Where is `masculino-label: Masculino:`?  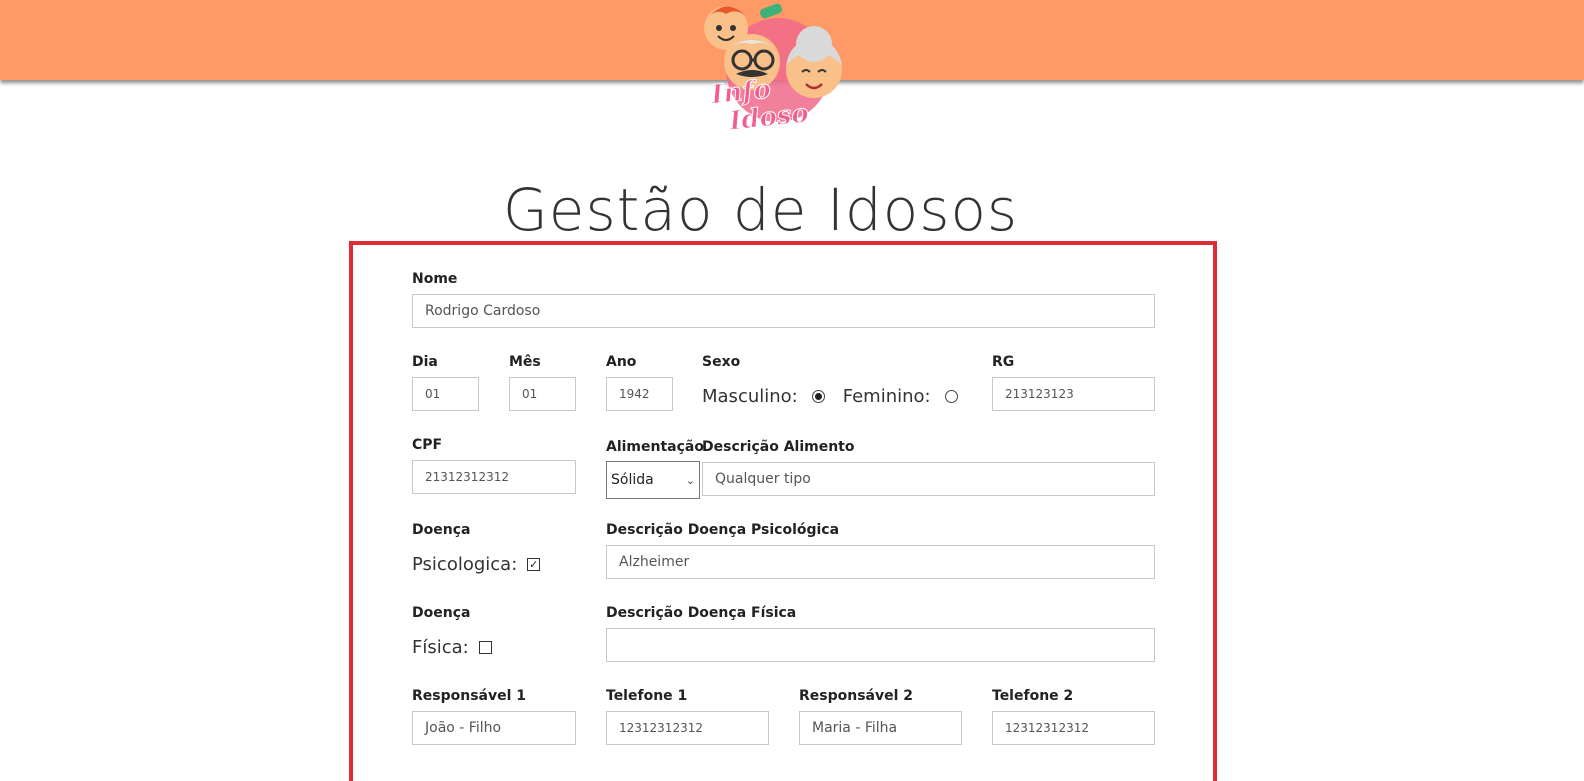
masculino-label: Masculino: is located at coordinates (750, 396).